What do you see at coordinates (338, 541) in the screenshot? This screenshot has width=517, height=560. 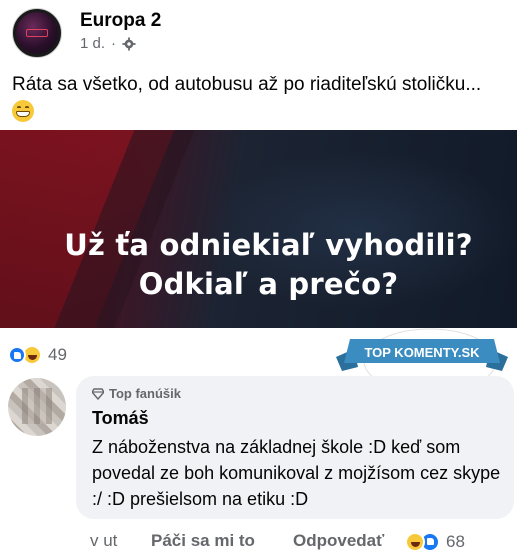 I see `reply-button: Odpovedať` at bounding box center [338, 541].